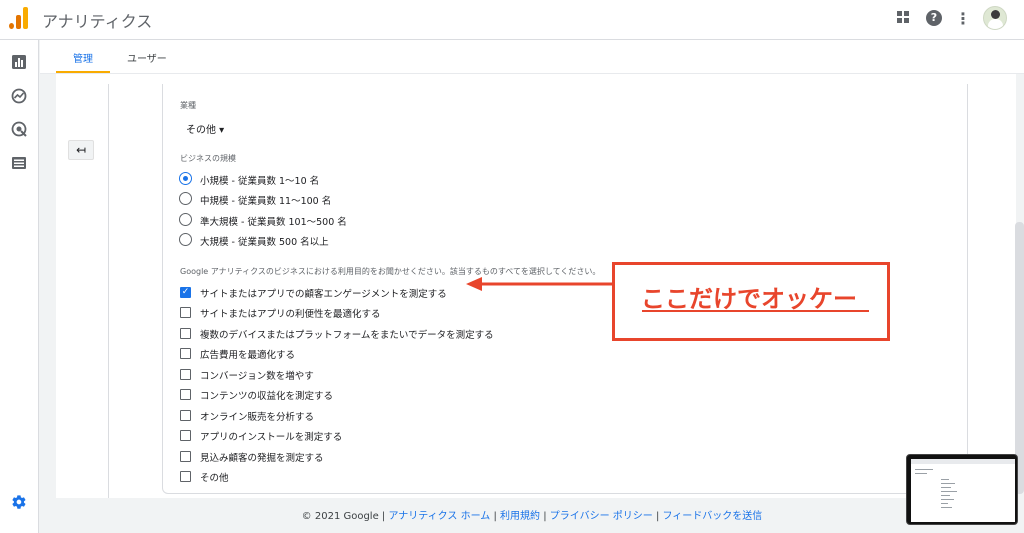  Describe the element at coordinates (905, 19) in the screenshot. I see `grid-icon` at that location.